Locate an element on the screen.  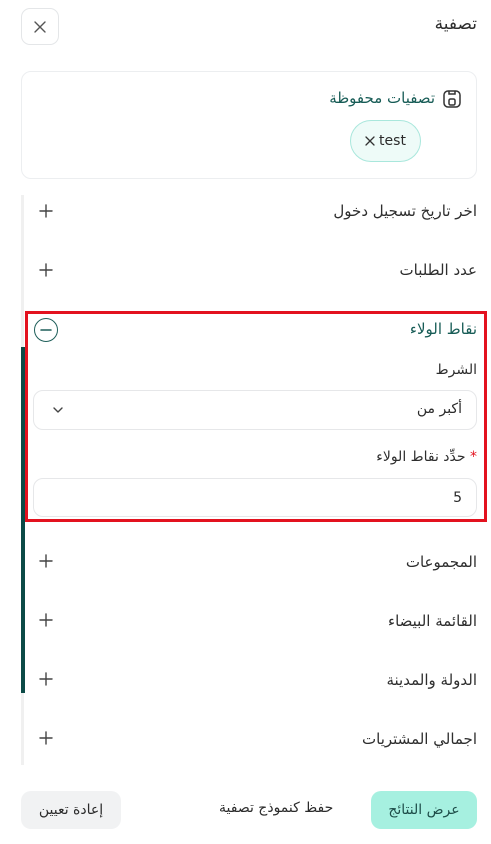
section-orders-count-label: عدد الطلبات is located at coordinates (439, 270).